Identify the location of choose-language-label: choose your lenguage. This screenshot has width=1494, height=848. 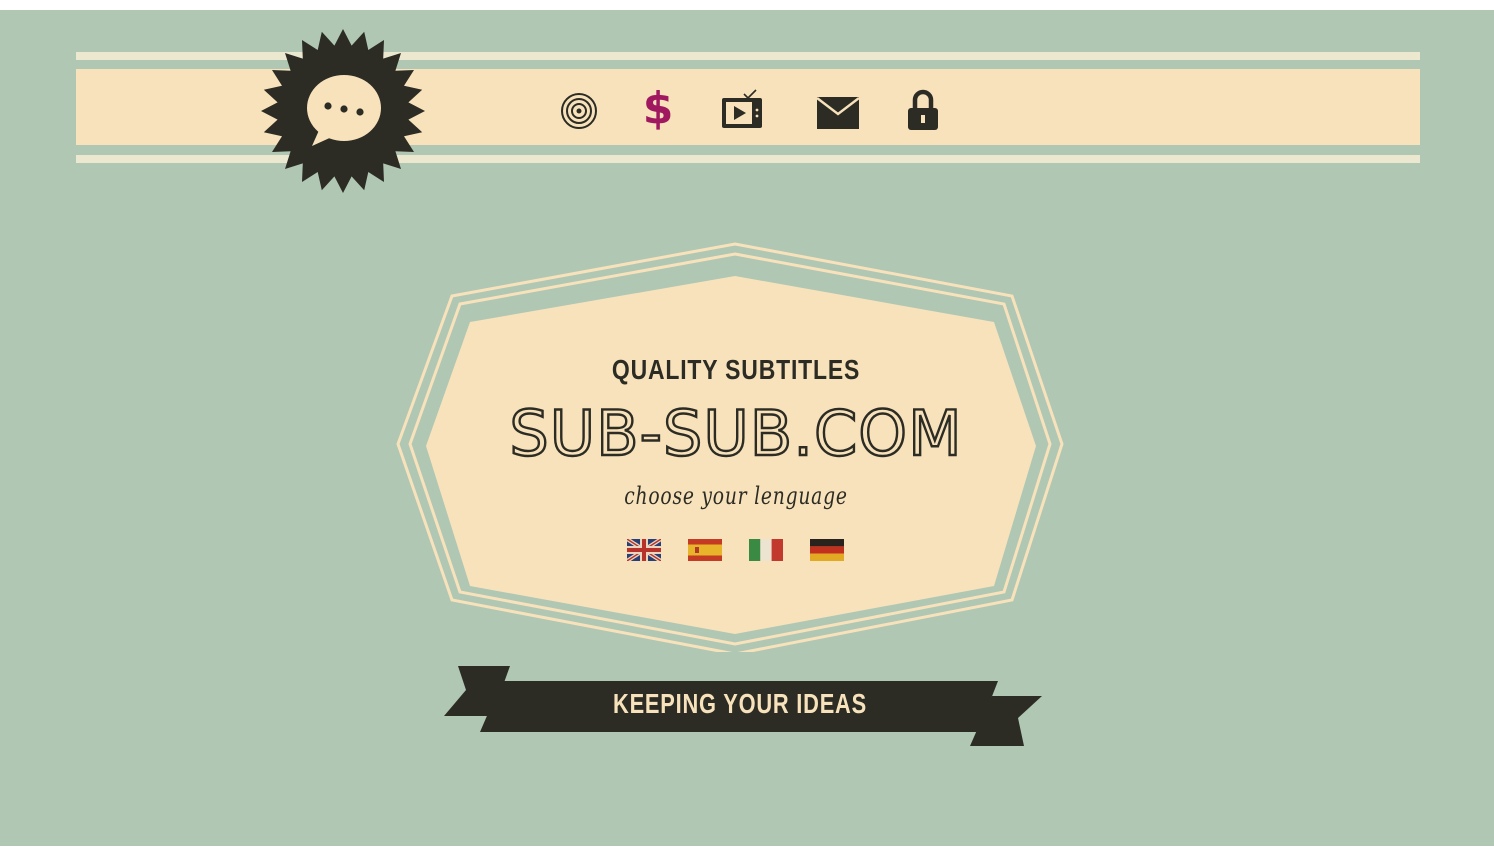
(736, 496).